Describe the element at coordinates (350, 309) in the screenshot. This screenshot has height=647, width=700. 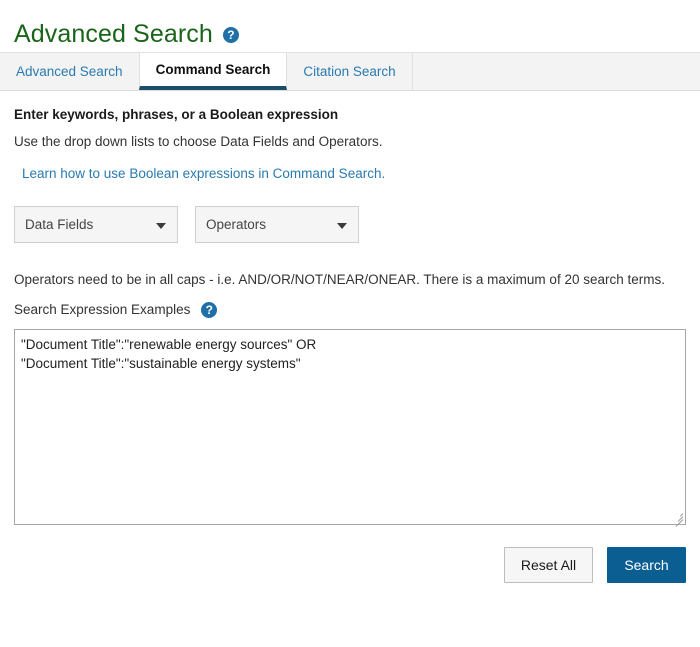
I see `search-expression-examples: Search Expression Examples ?` at that location.